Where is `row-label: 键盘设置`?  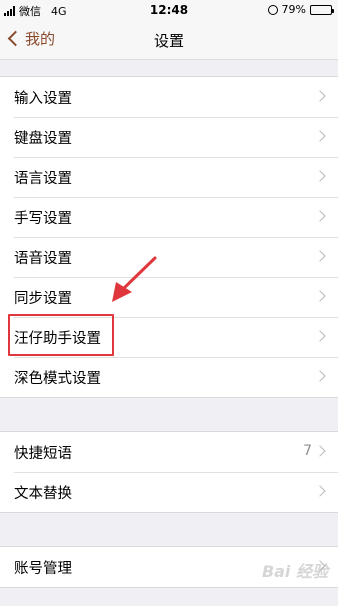
row-label: 键盘设置 is located at coordinates (43, 138).